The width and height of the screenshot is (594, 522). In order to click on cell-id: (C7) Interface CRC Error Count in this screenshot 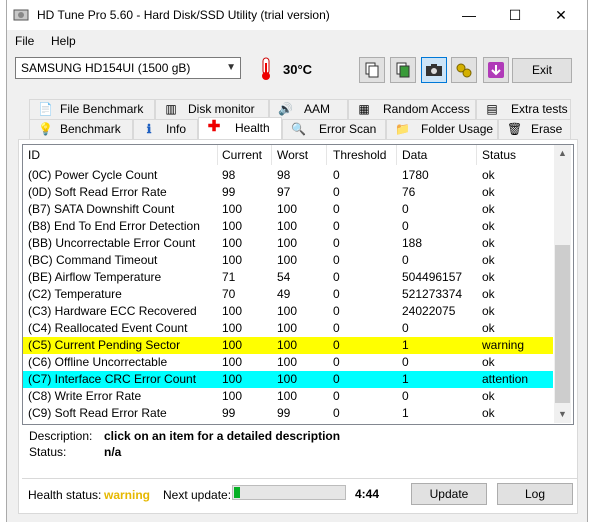, I will do `click(112, 379)`.